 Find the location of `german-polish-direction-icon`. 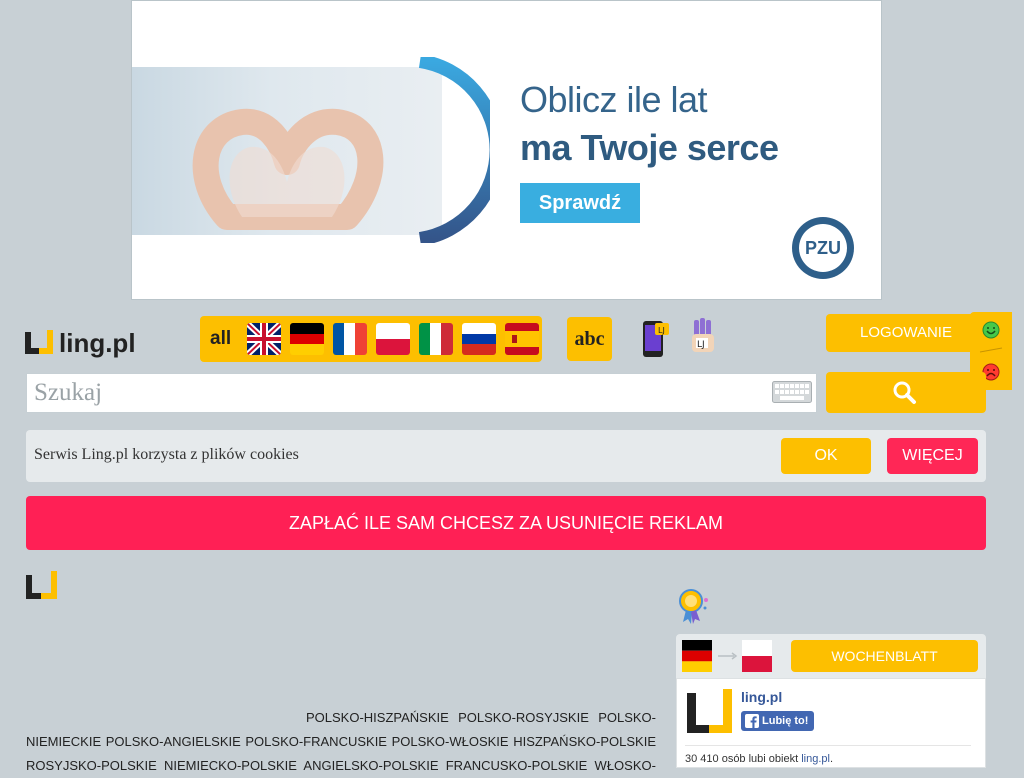

german-polish-direction-icon is located at coordinates (727, 656).